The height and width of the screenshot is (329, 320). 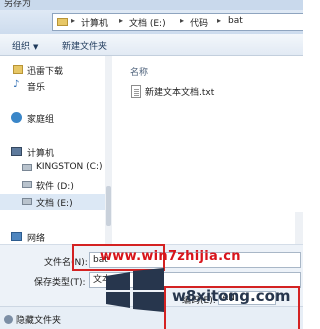 What do you see at coordinates (299, 228) in the screenshot?
I see `content-scrollbar` at bounding box center [299, 228].